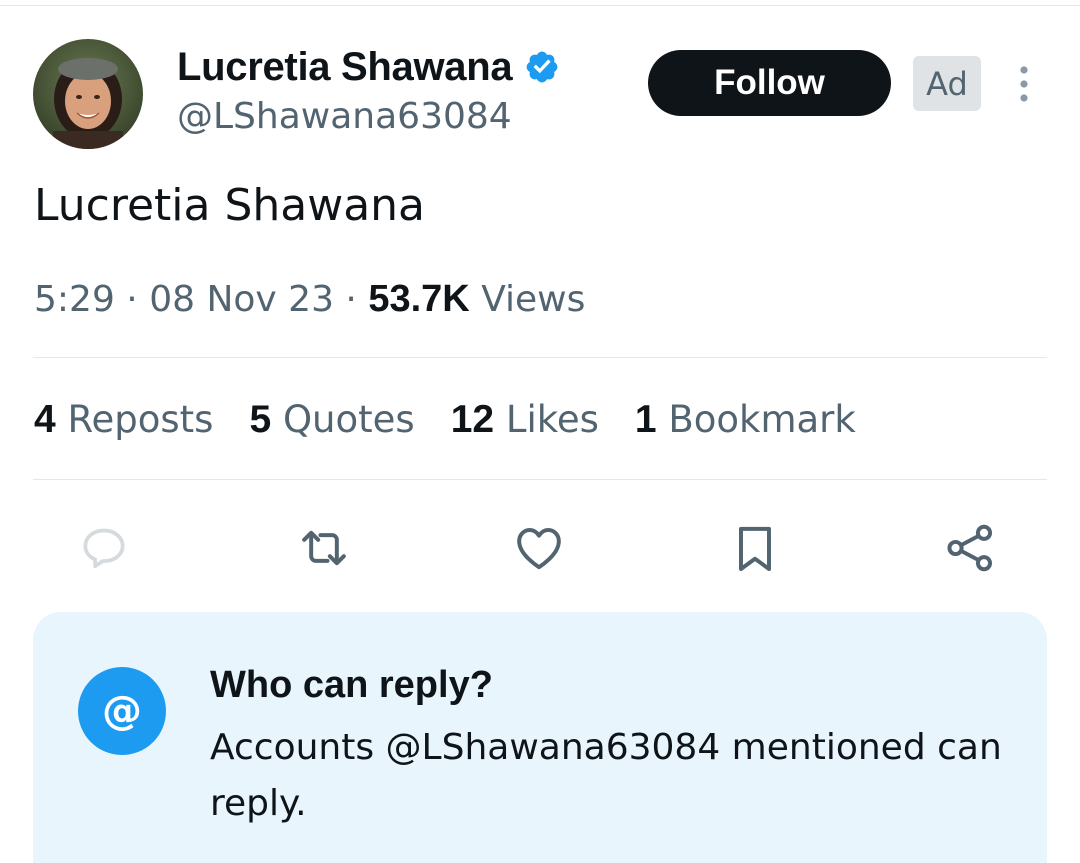  I want to click on like-icon, so click(539, 548).